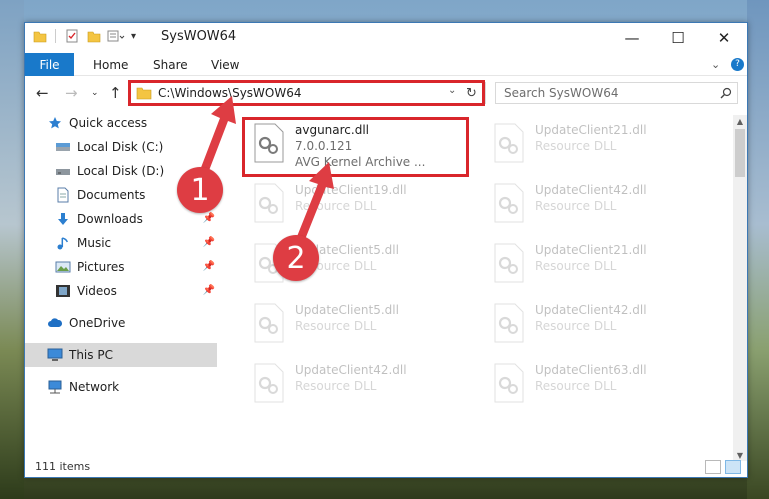  I want to click on sidebar-item-music: Music 📌, so click(121, 243).